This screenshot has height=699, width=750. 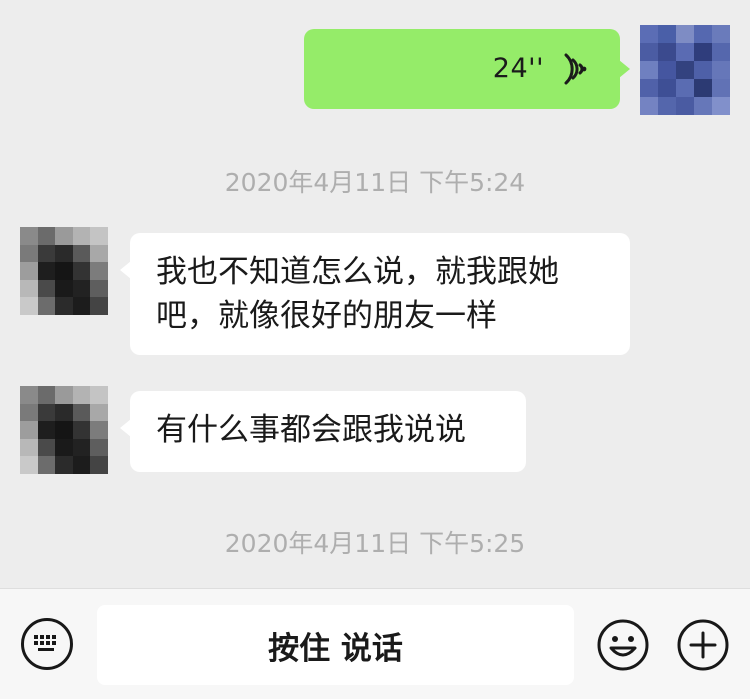 I want to click on message-timestamp: 2020年4月11日 下午5:25, so click(x=375, y=543).